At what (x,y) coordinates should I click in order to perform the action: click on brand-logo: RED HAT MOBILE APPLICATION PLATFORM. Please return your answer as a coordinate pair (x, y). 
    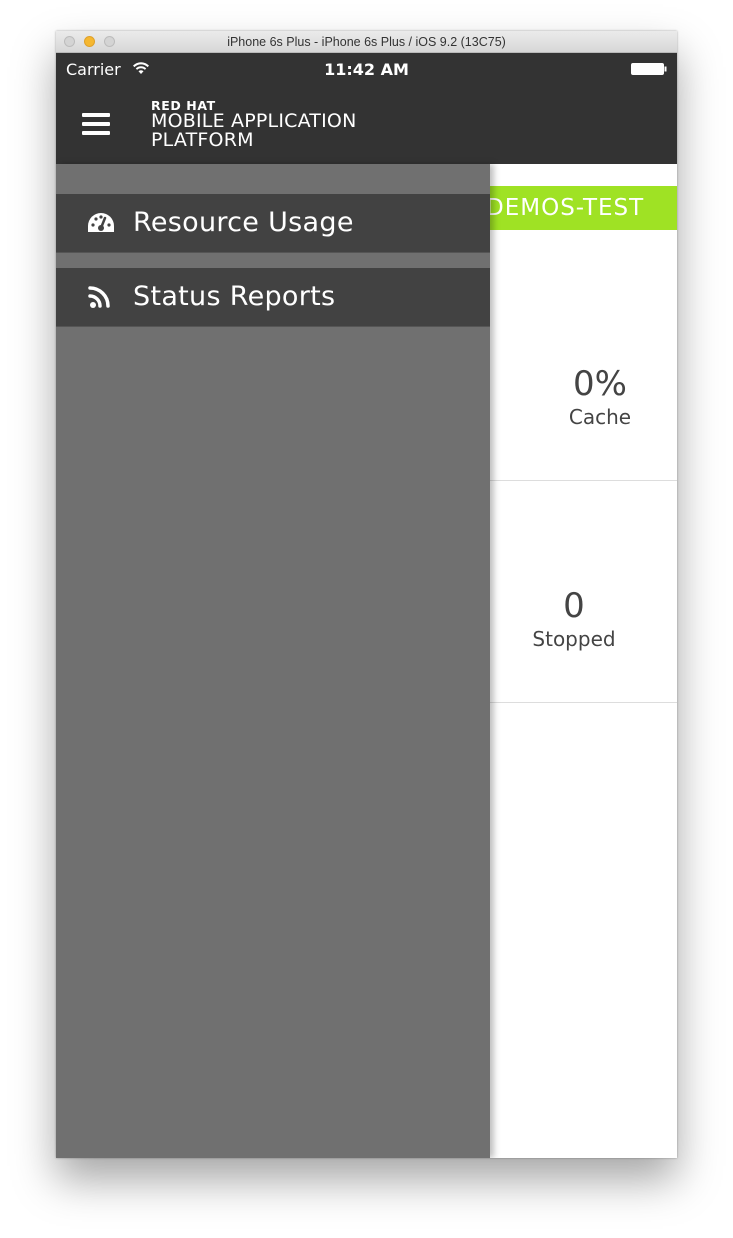
    Looking at the image, I should click on (253, 124).